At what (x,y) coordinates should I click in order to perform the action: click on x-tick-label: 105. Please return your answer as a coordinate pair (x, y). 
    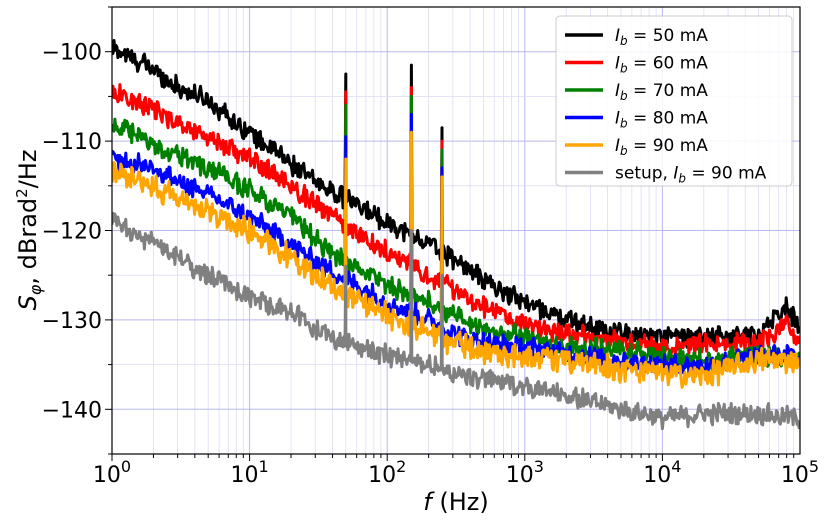
    Looking at the image, I should click on (800, 472).